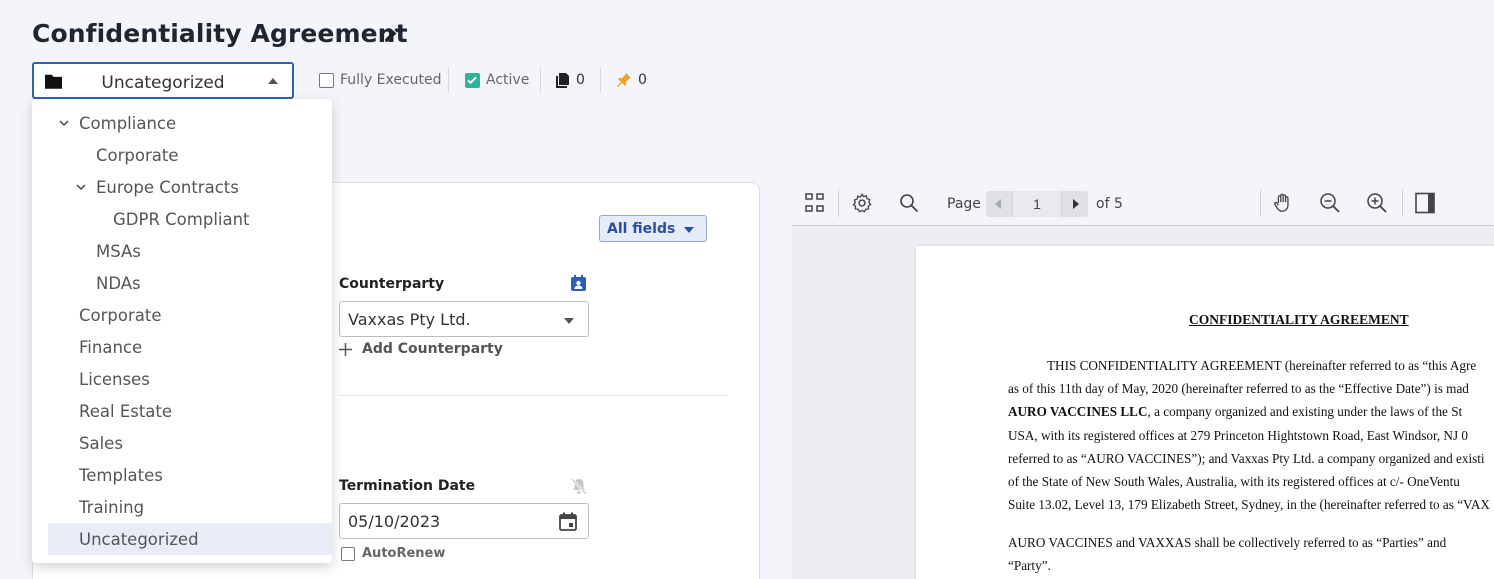 The height and width of the screenshot is (579, 1494). I want to click on pencil-icon, so click(392, 35).